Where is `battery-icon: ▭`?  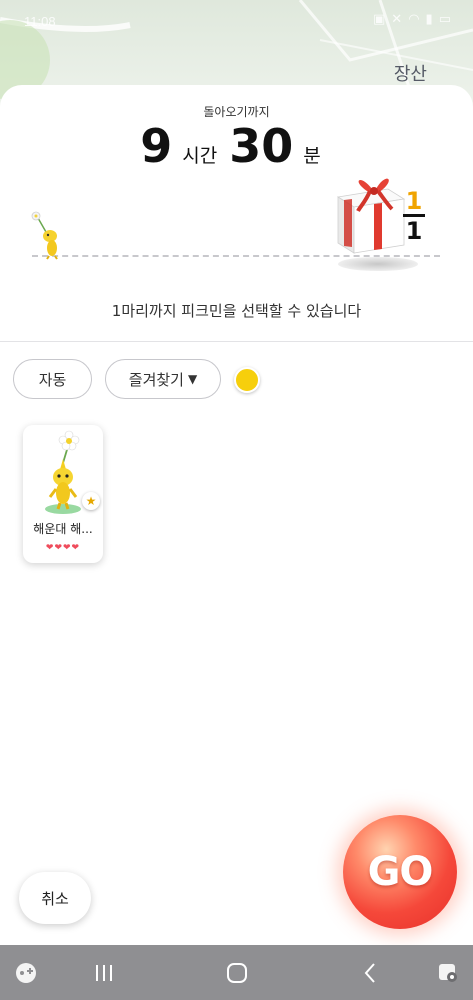 battery-icon: ▭ is located at coordinates (447, 19).